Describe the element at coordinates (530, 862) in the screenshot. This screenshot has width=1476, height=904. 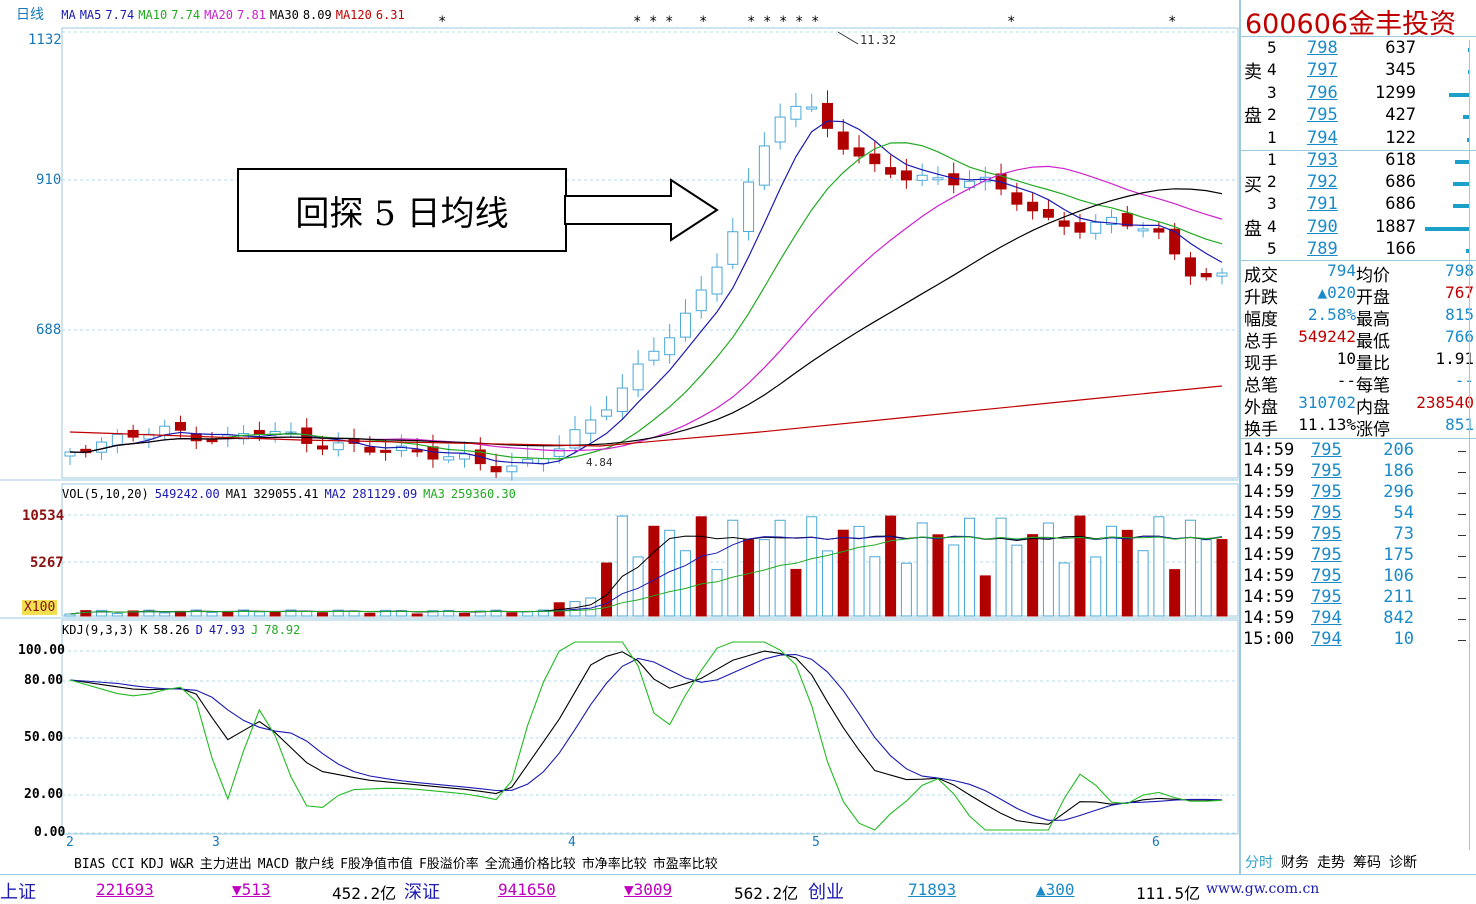
I see `indicator-tab: 全流通价格比较` at that location.